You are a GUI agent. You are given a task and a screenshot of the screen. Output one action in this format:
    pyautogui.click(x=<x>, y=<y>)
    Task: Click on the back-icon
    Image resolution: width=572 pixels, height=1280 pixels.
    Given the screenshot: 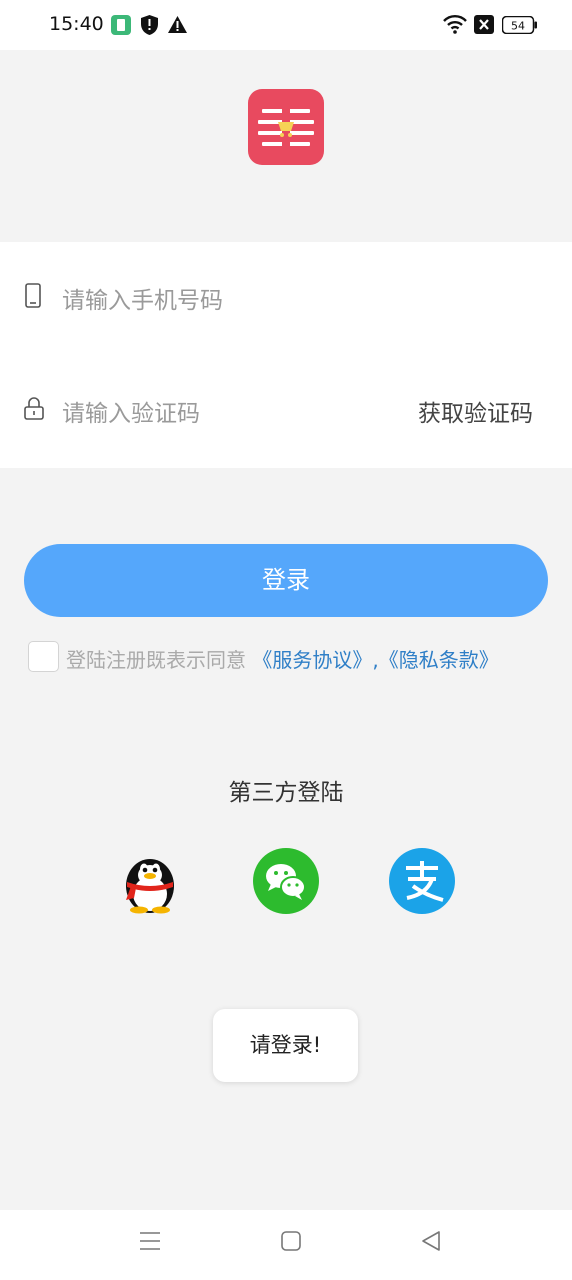 What is the action you would take?
    pyautogui.click(x=431, y=1241)
    